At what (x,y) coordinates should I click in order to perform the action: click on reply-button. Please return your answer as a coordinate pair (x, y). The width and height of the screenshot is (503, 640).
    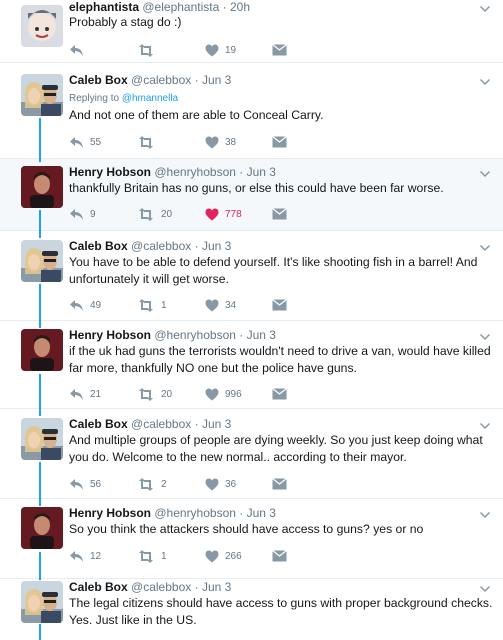
    Looking at the image, I should click on (79, 50).